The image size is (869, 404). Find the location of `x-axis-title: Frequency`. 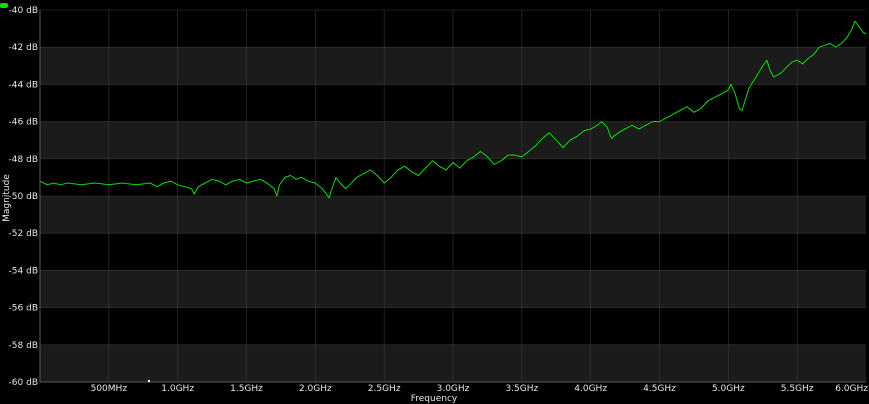

x-axis-title: Frequency is located at coordinates (434, 399).